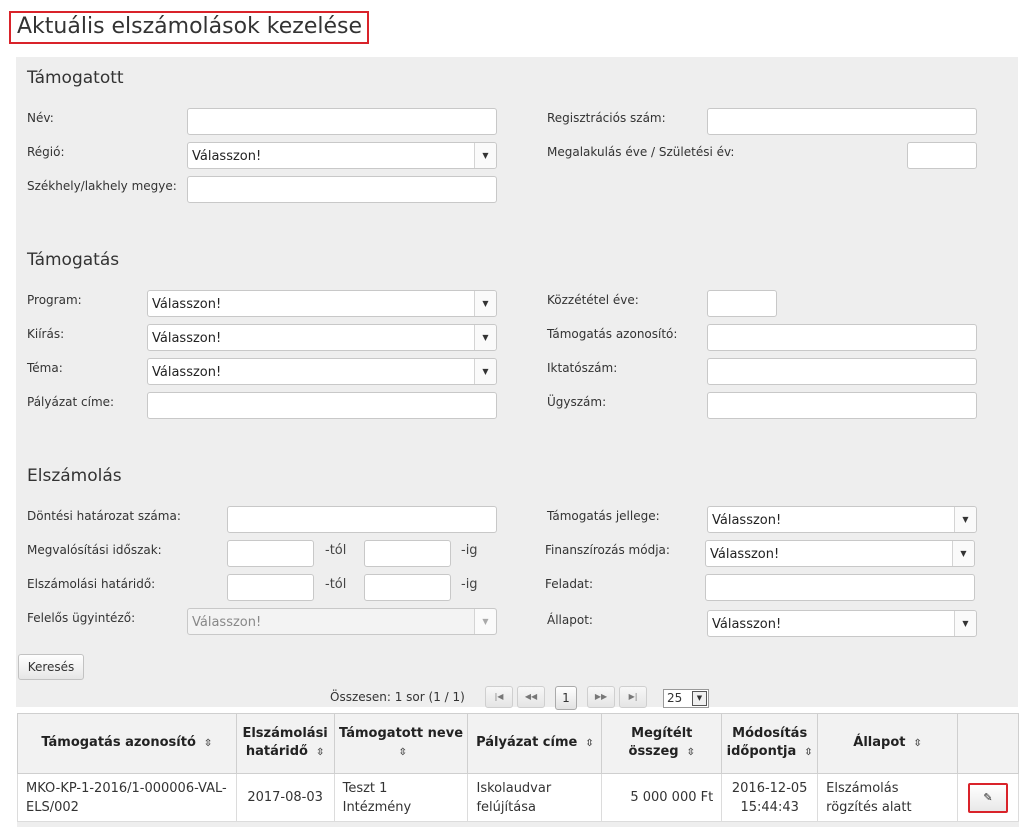 The image size is (1027, 827). What do you see at coordinates (227, 622) in the screenshot?
I see `felelos-select-value: Válasszon!` at bounding box center [227, 622].